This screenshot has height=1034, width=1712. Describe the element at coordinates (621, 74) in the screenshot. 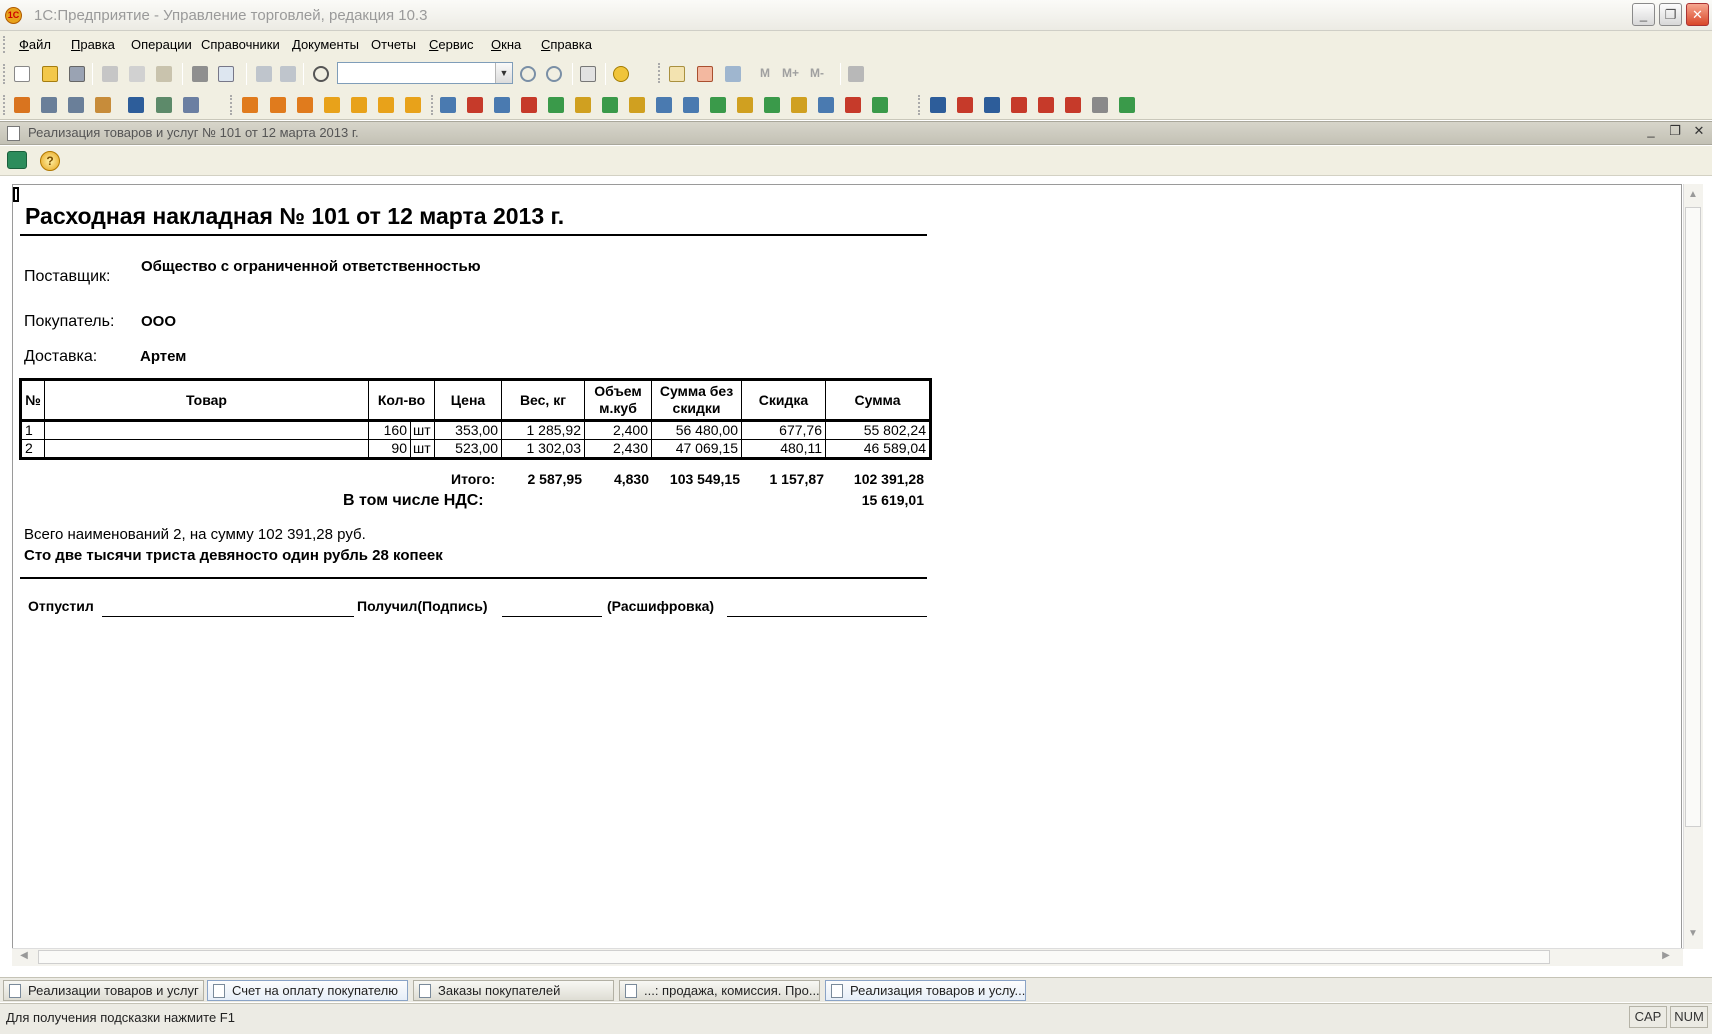

I see `info-icon` at that location.